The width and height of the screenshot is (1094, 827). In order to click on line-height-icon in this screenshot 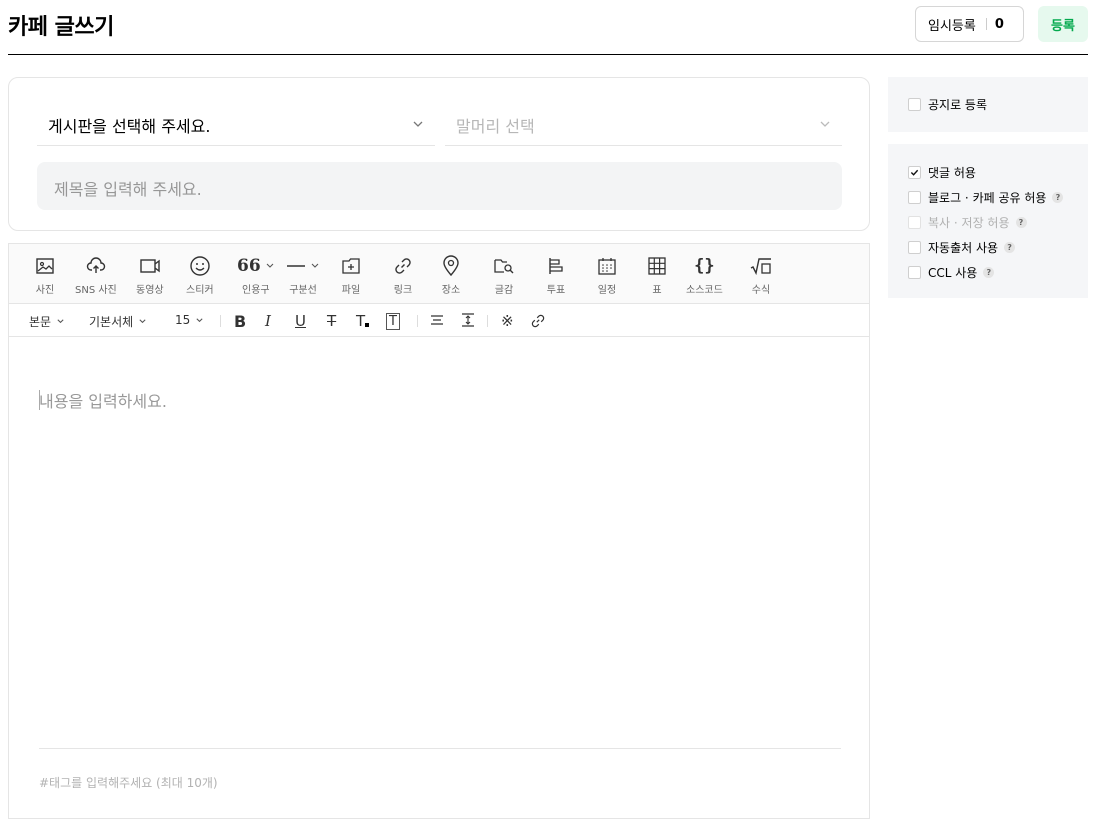, I will do `click(468, 320)`.